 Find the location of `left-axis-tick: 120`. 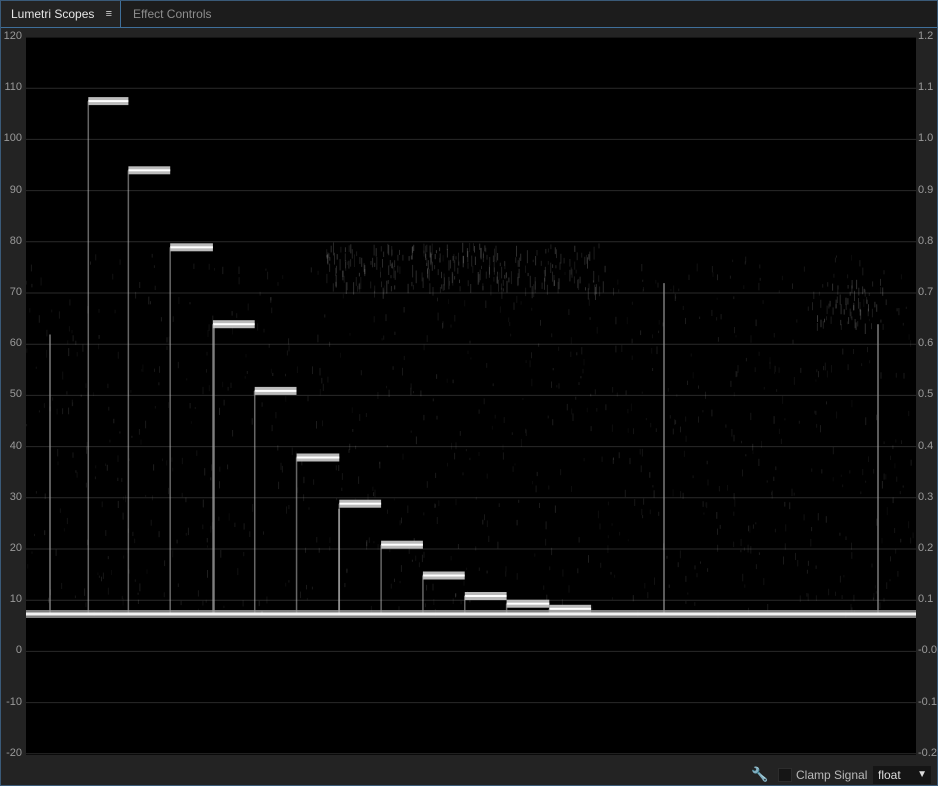

left-axis-tick: 120 is located at coordinates (12, 36).